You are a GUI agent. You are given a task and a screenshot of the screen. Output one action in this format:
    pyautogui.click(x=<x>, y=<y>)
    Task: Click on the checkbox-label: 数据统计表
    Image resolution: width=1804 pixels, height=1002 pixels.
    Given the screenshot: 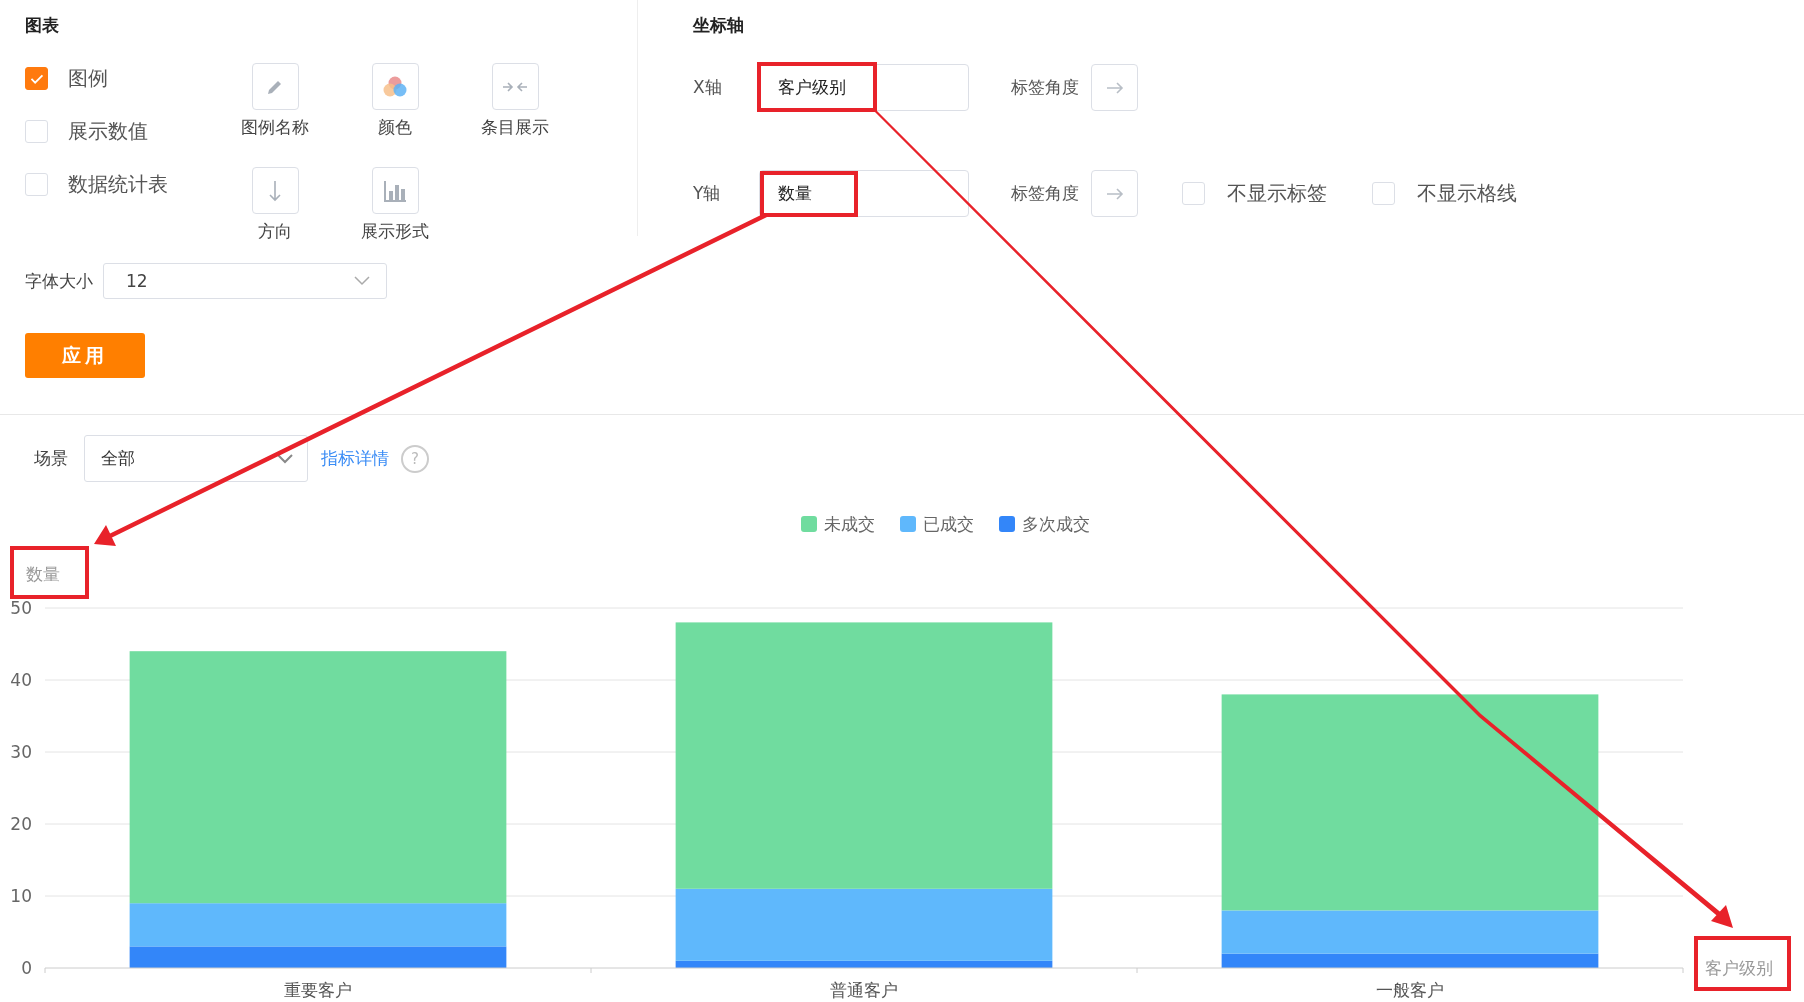 What is the action you would take?
    pyautogui.click(x=118, y=184)
    